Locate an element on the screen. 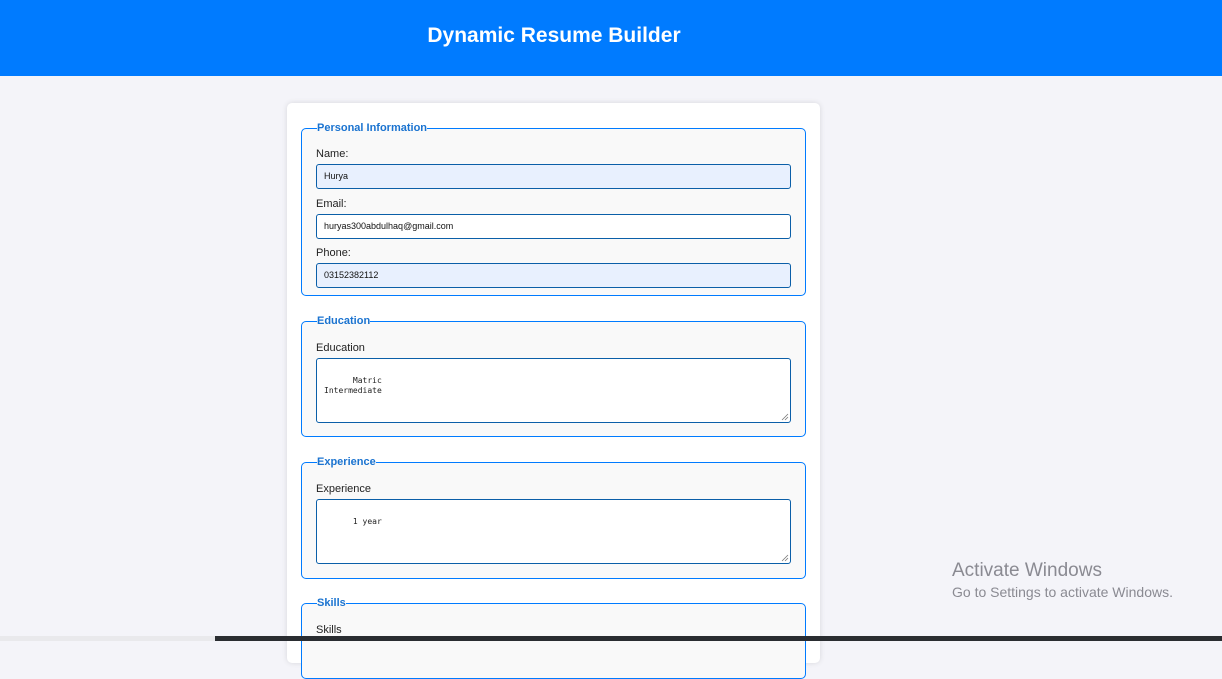 This screenshot has width=1222, height=679. personal-information-legend: Personal Information is located at coordinates (372, 128).